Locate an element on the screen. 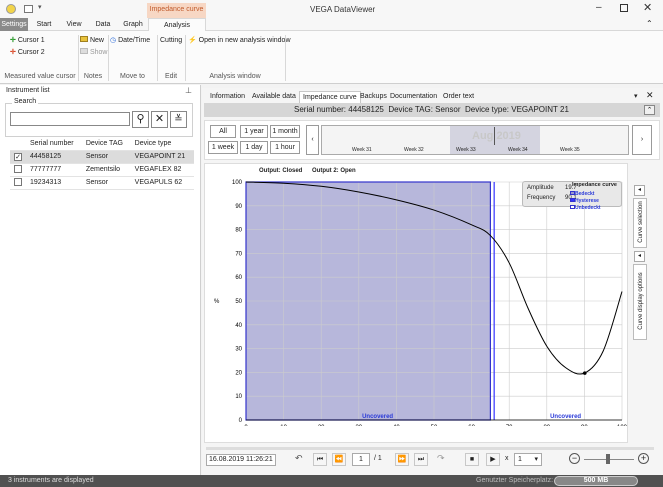 The width and height of the screenshot is (663, 487). column-device-type: Device type is located at coordinates (162, 144).